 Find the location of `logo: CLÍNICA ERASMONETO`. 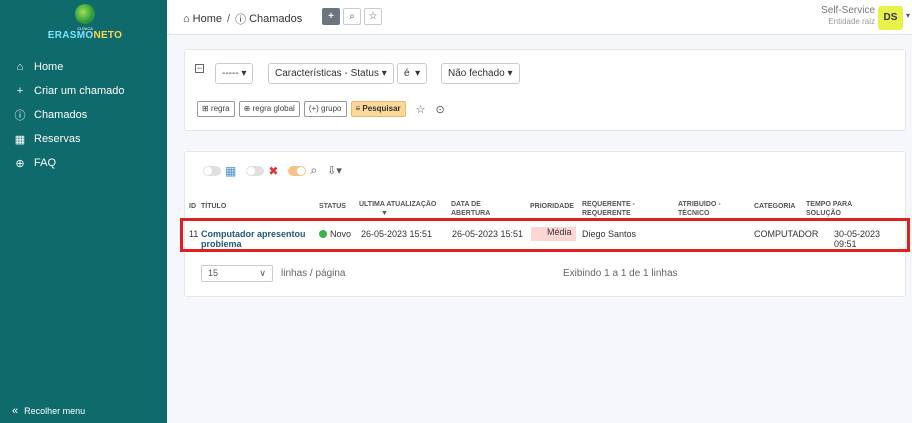

logo: CLÍNICA ERASMONETO is located at coordinates (85, 25).